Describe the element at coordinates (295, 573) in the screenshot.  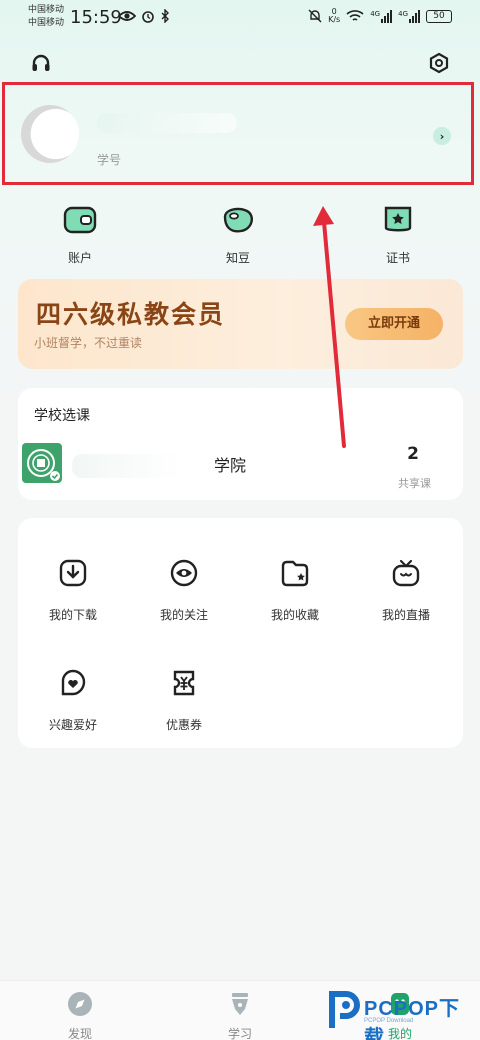
I see `favorite-folder-icon` at that location.